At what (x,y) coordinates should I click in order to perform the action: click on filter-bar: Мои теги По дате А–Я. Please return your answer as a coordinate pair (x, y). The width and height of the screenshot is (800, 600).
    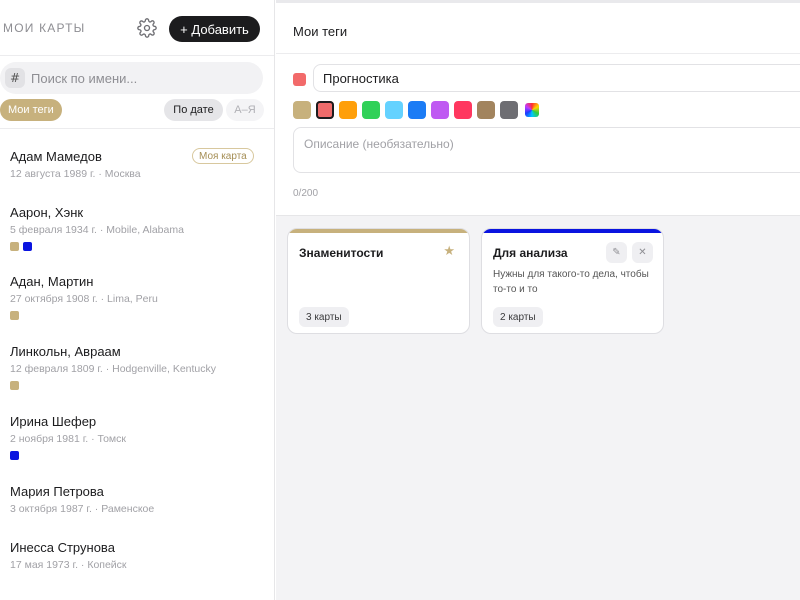
    Looking at the image, I should click on (137, 111).